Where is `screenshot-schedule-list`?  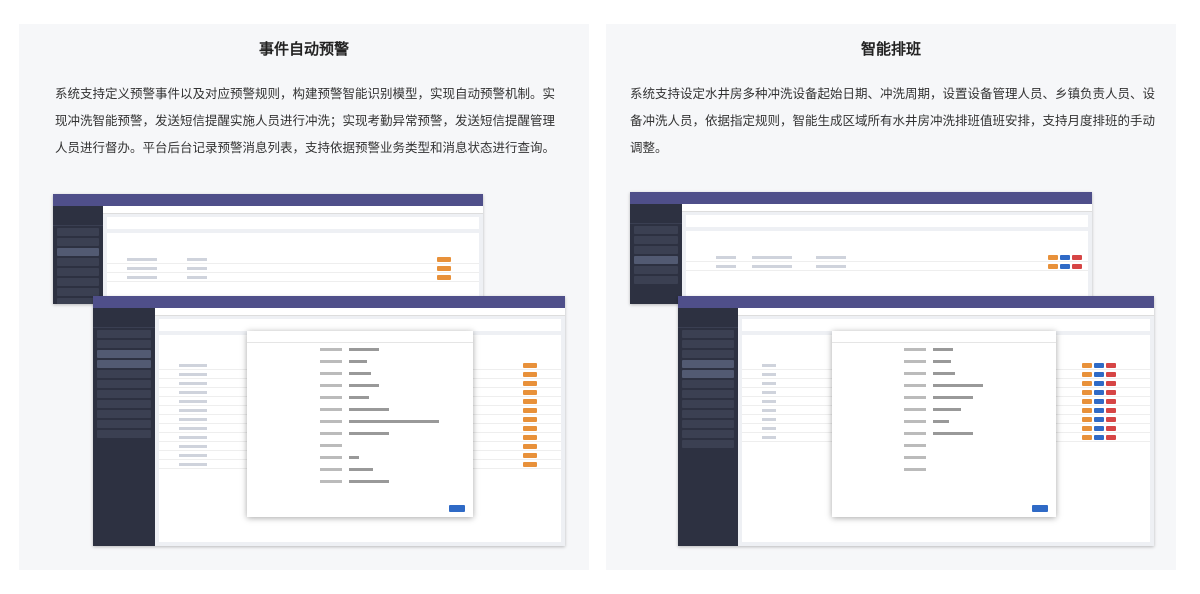
screenshot-schedule-list is located at coordinates (861, 248).